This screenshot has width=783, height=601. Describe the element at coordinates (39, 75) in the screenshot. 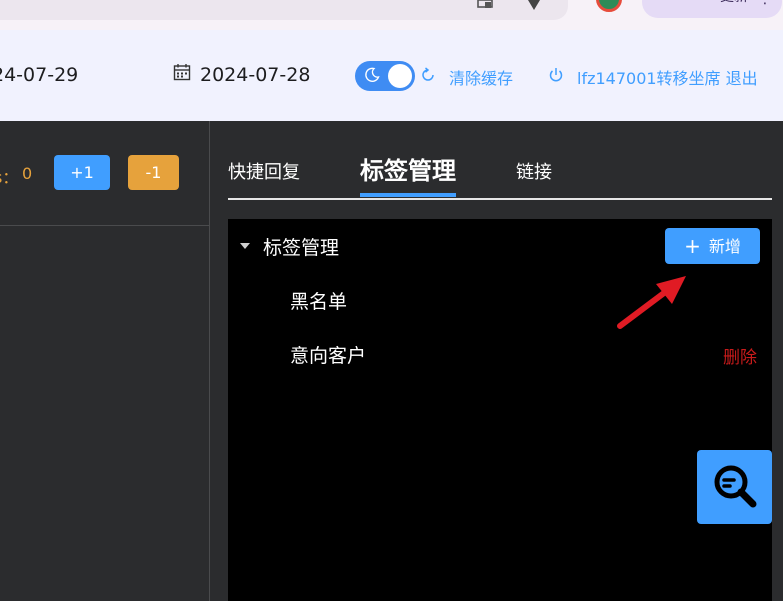

I see `start-date: 24-07-29` at that location.